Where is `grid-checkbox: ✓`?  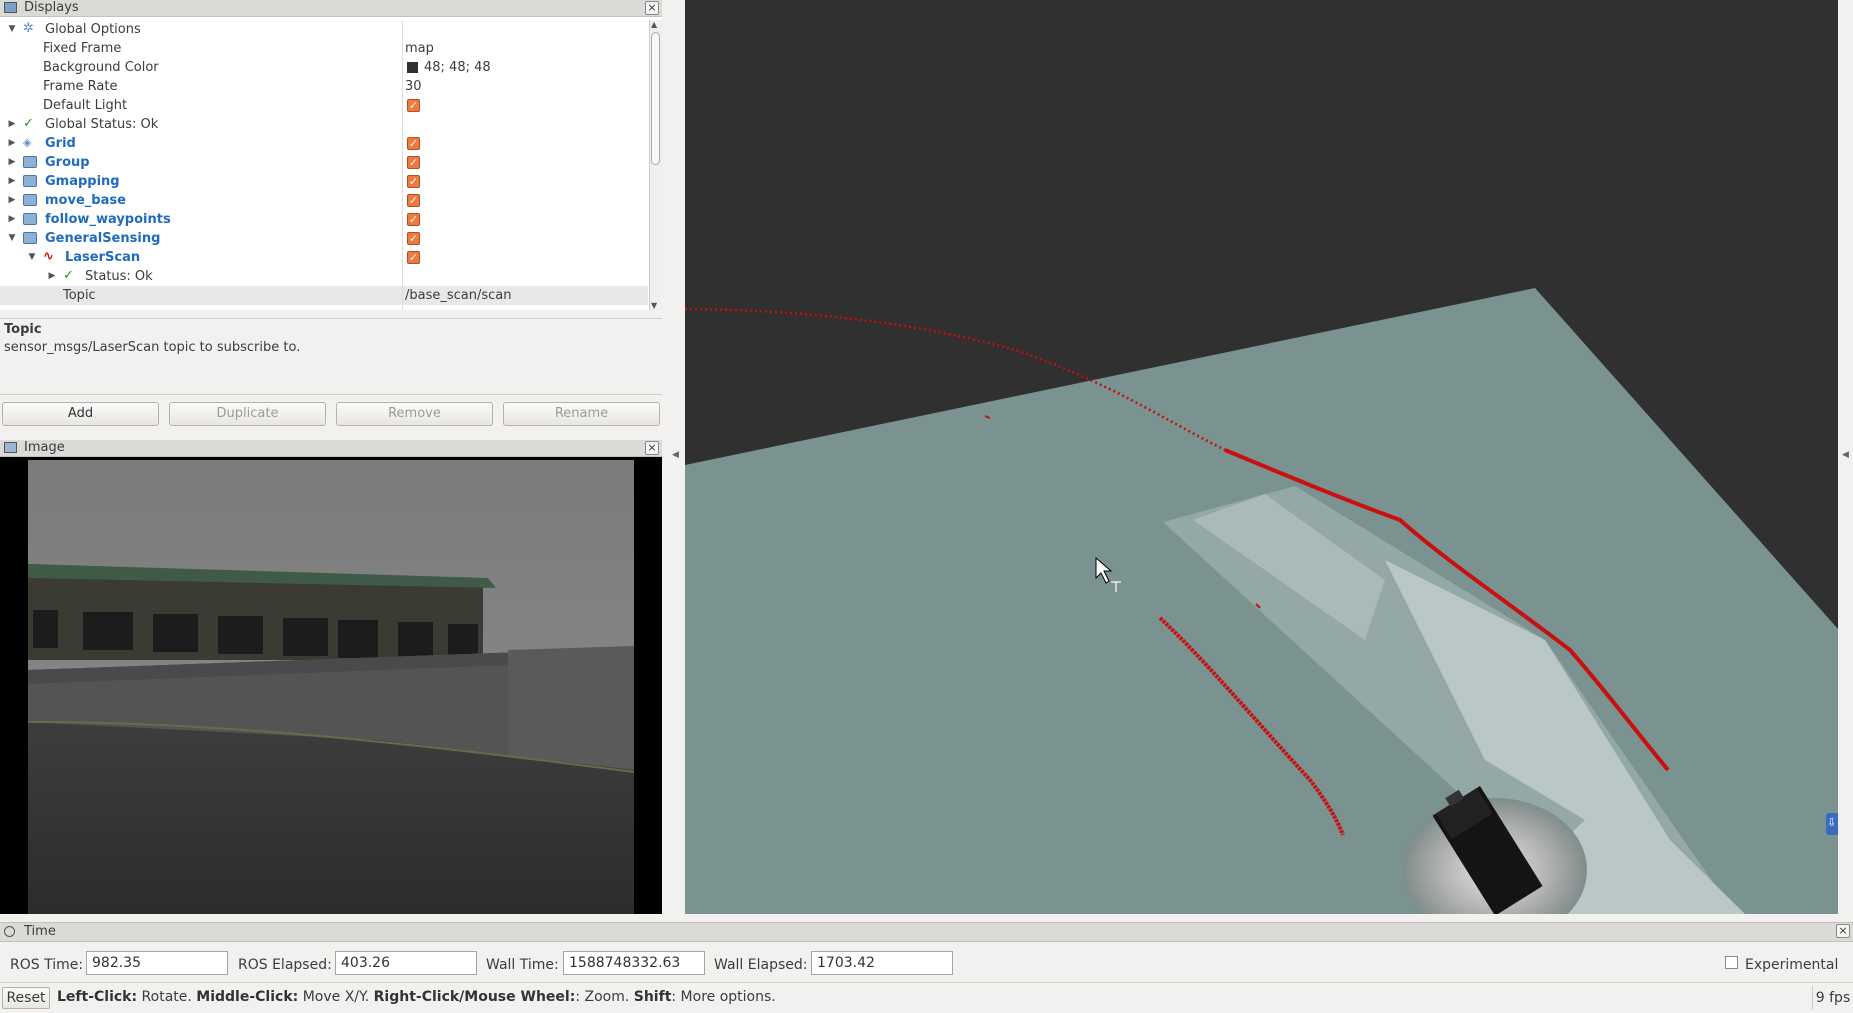 grid-checkbox: ✓ is located at coordinates (413, 143).